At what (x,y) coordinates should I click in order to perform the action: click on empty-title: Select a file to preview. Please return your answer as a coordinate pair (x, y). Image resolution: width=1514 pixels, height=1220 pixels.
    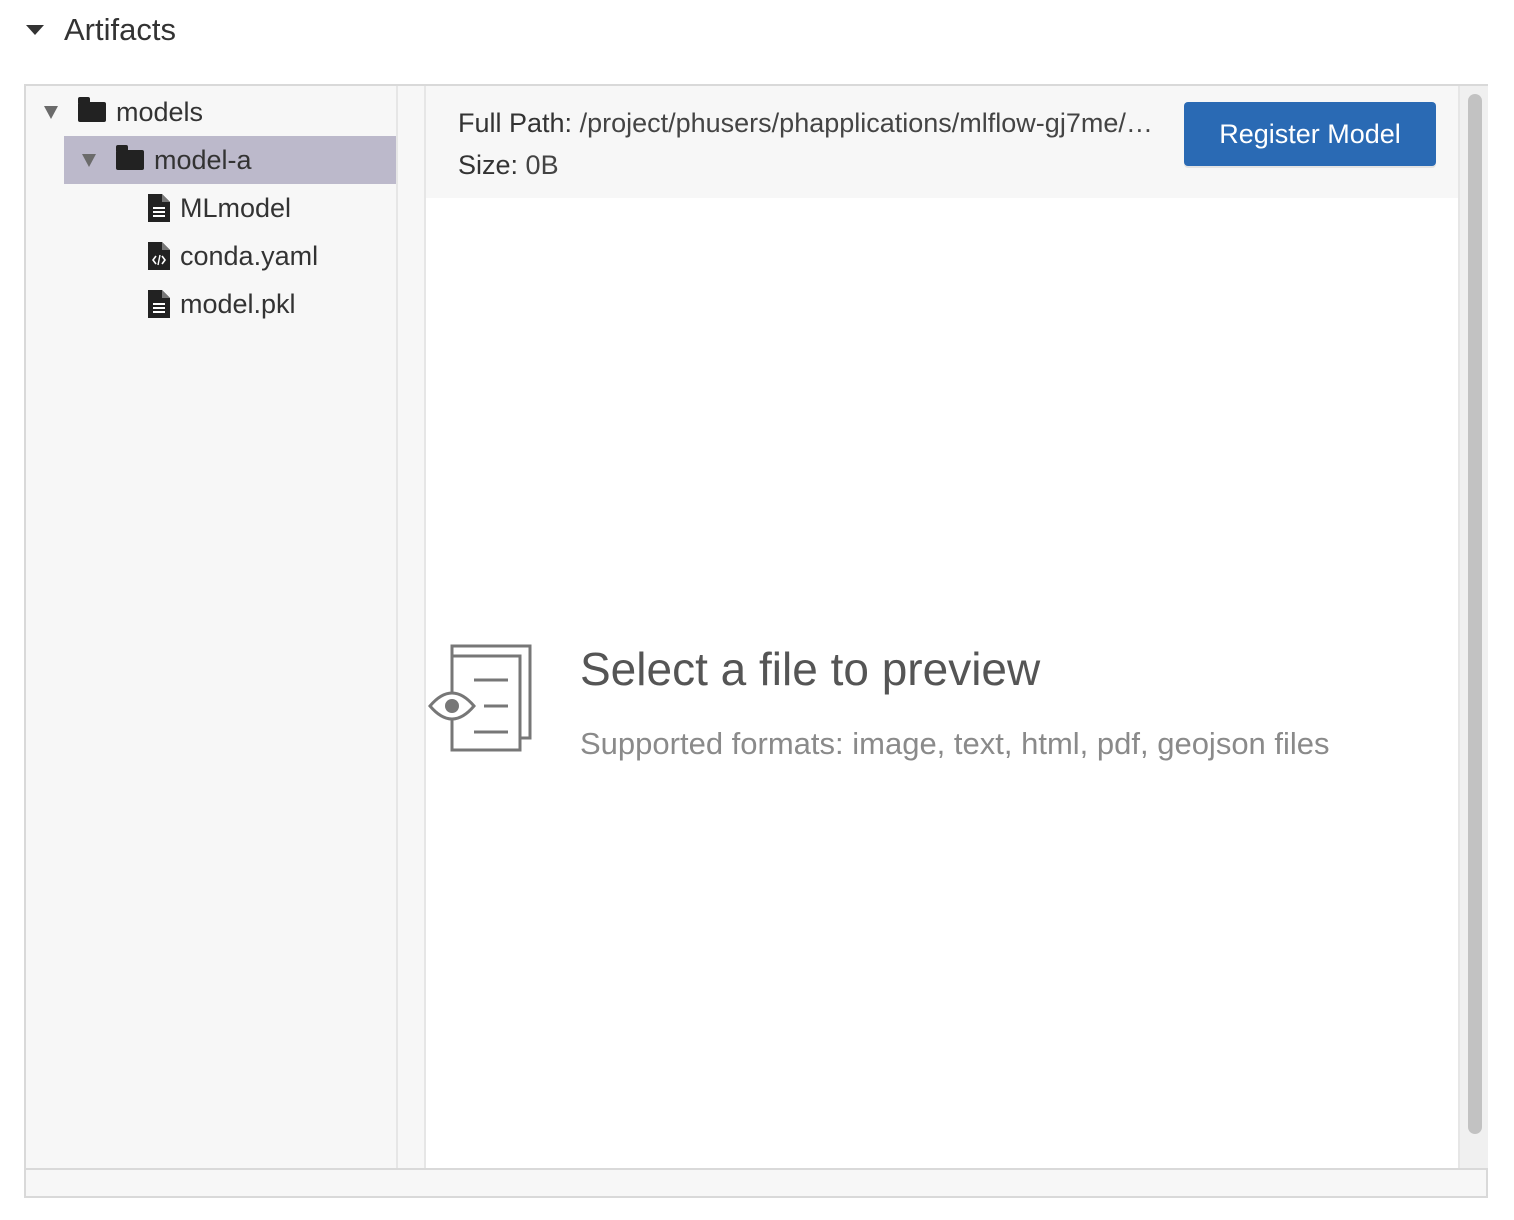
    Looking at the image, I should click on (810, 669).